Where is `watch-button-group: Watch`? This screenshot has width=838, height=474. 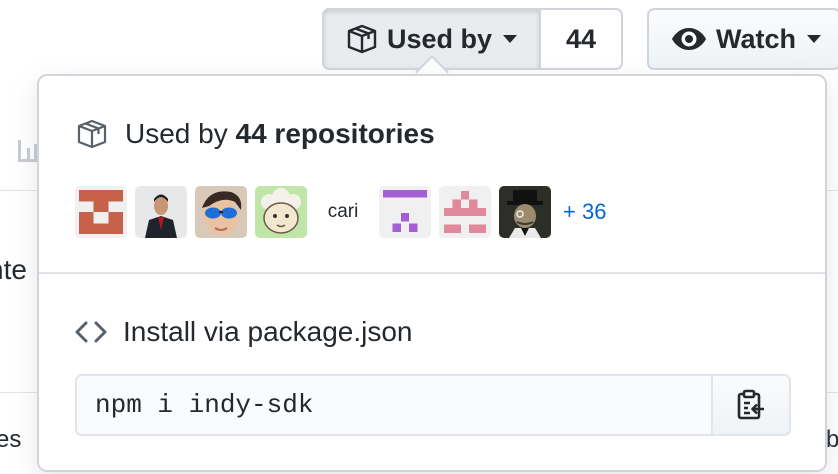 watch-button-group: Watch is located at coordinates (742, 39).